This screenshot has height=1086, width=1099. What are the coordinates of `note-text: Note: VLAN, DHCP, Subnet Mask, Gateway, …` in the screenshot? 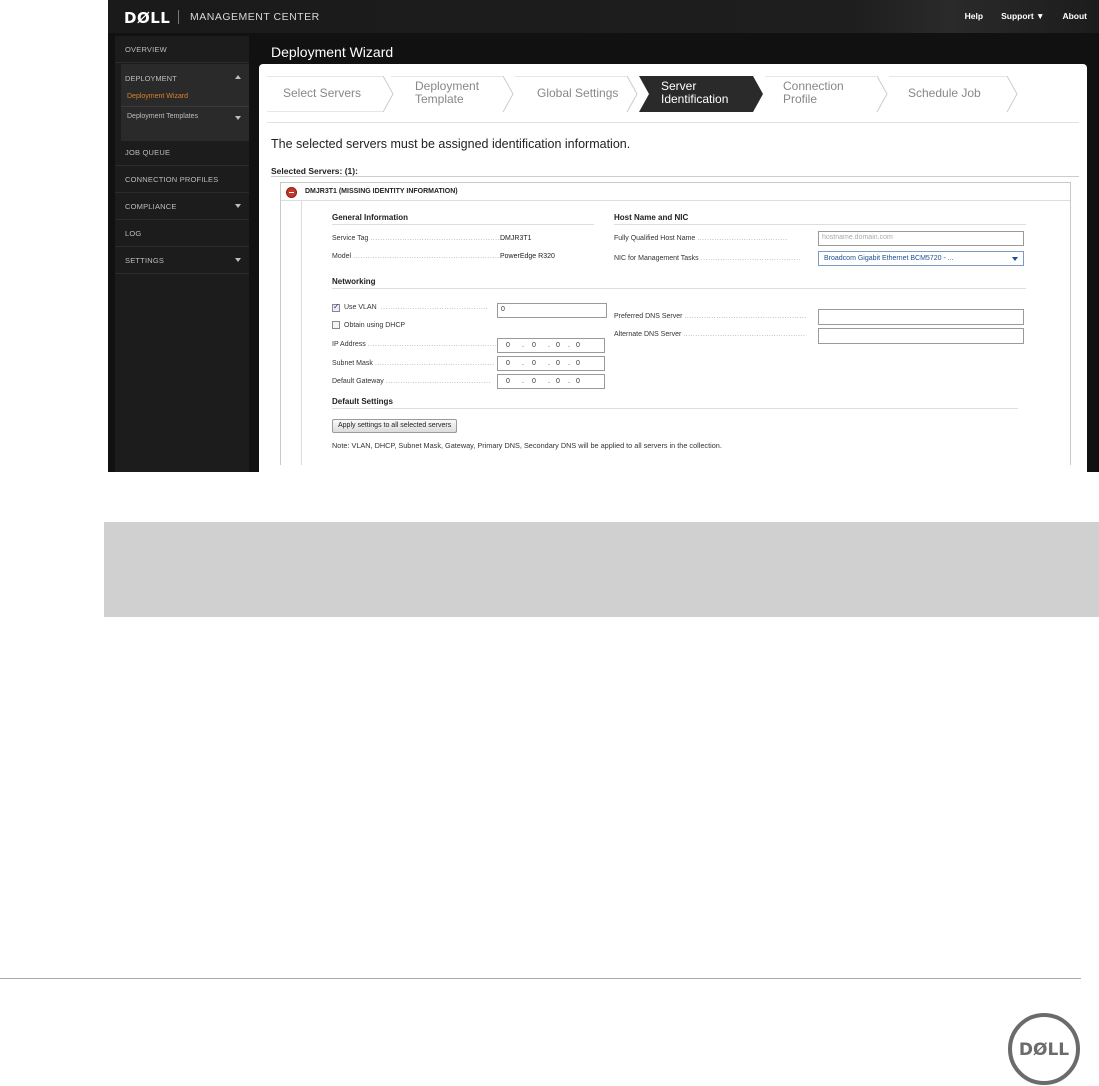 It's located at (527, 445).